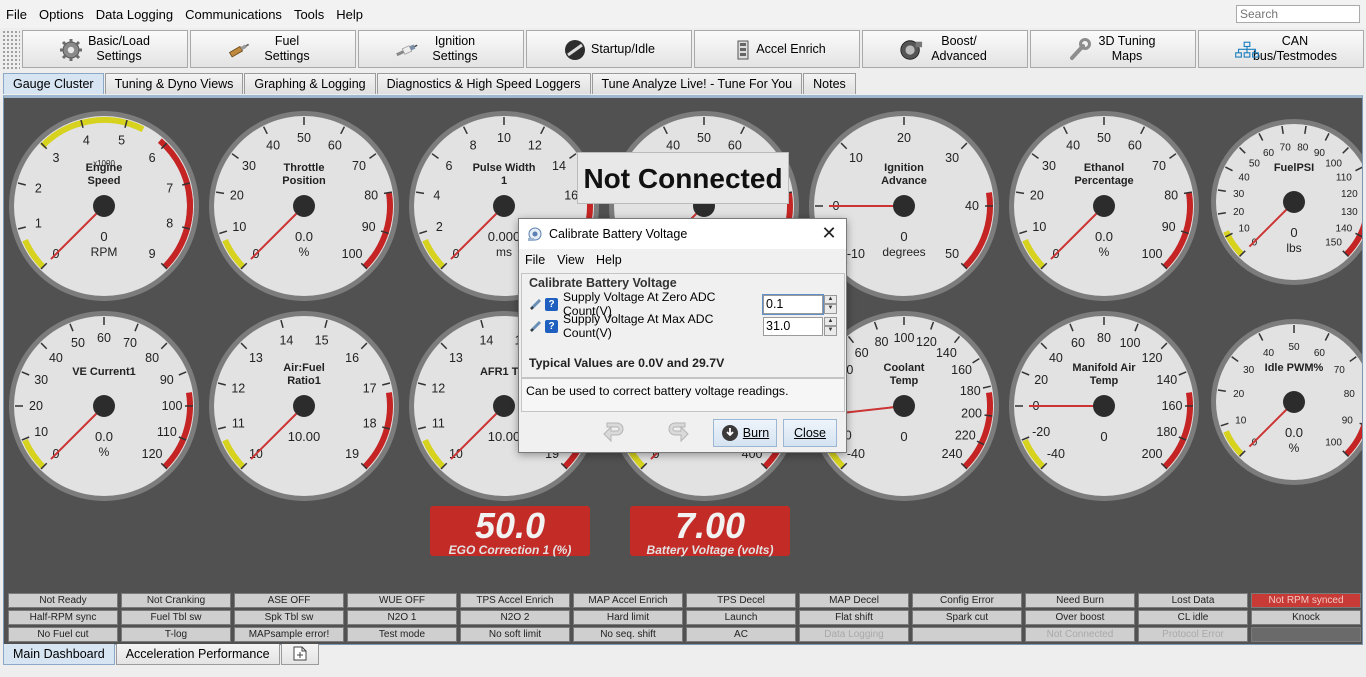 The width and height of the screenshot is (1366, 677). What do you see at coordinates (483, 83) in the screenshot?
I see `tab-diagnostics: Diagnostics & High Speed Loggers` at bounding box center [483, 83].